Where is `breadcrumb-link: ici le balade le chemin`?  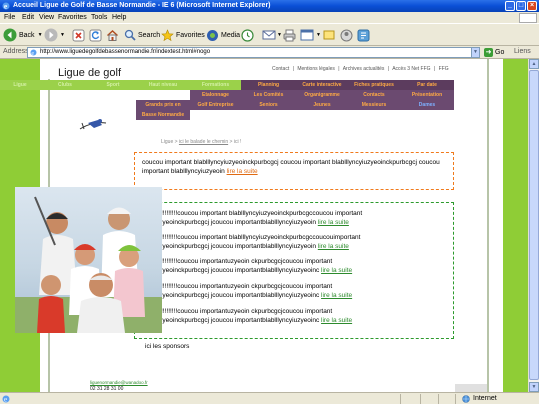
breadcrumb-link: ici le balade le chemin is located at coordinates (203, 142).